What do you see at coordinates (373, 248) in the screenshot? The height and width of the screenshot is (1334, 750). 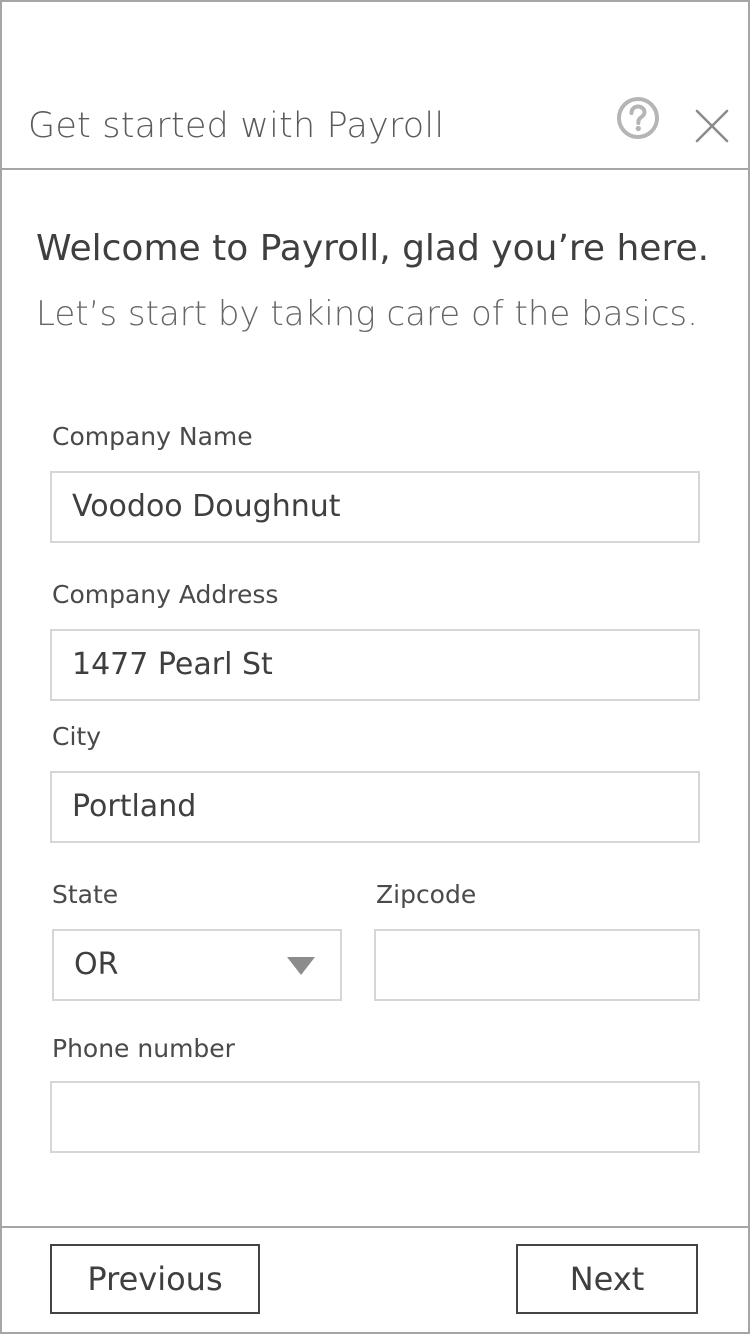 I see `welcome-heading: Welcome to Payroll, glad you’re here.` at bounding box center [373, 248].